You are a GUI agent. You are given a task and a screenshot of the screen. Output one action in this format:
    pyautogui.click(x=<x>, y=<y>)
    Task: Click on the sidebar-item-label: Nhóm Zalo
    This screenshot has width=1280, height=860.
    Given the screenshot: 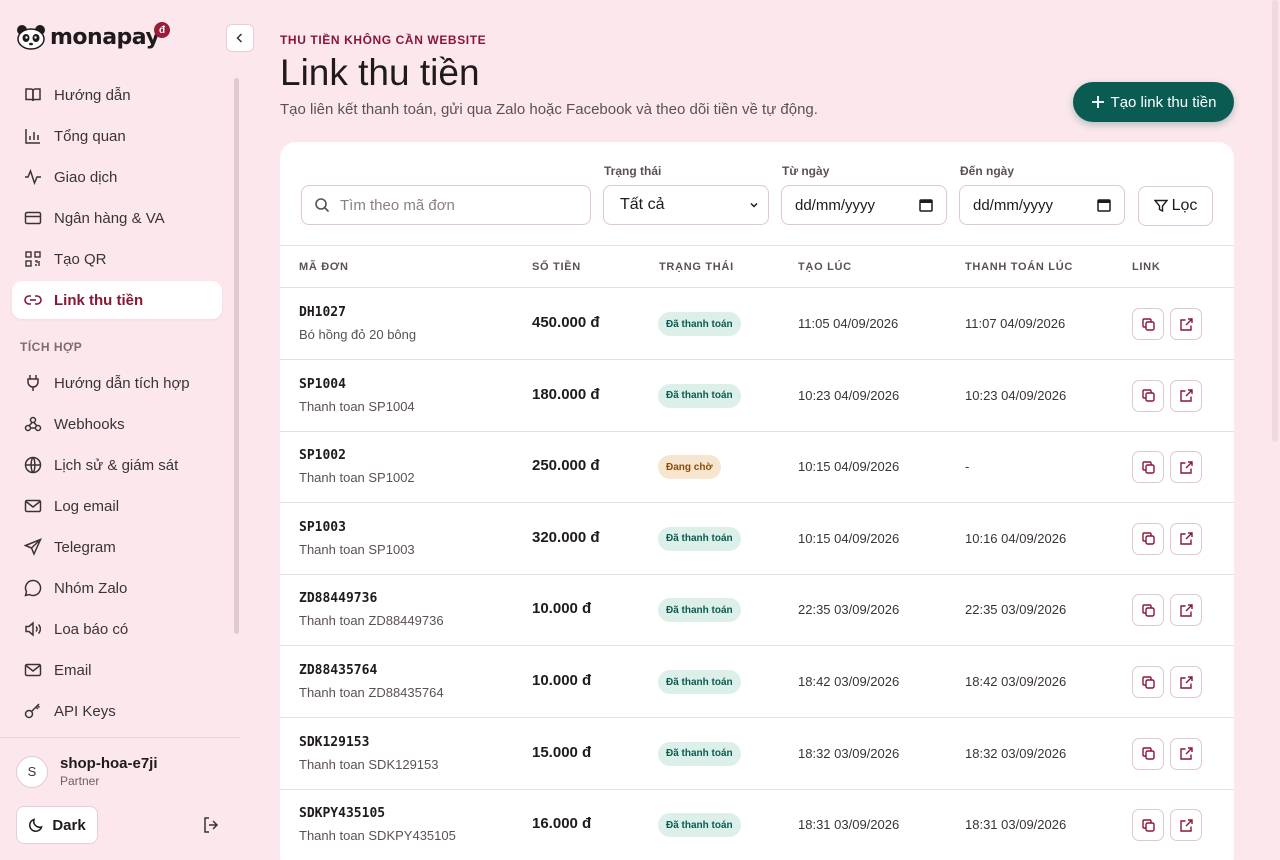 What is the action you would take?
    pyautogui.click(x=91, y=588)
    